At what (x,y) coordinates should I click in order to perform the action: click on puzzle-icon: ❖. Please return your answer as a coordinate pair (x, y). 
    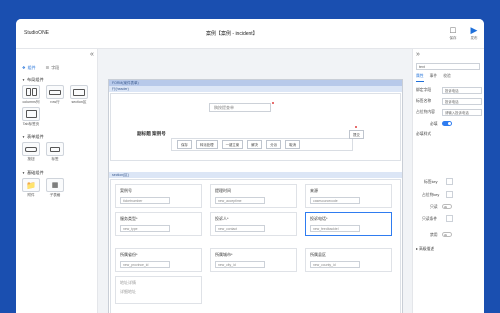
    Looking at the image, I should click on (24, 67).